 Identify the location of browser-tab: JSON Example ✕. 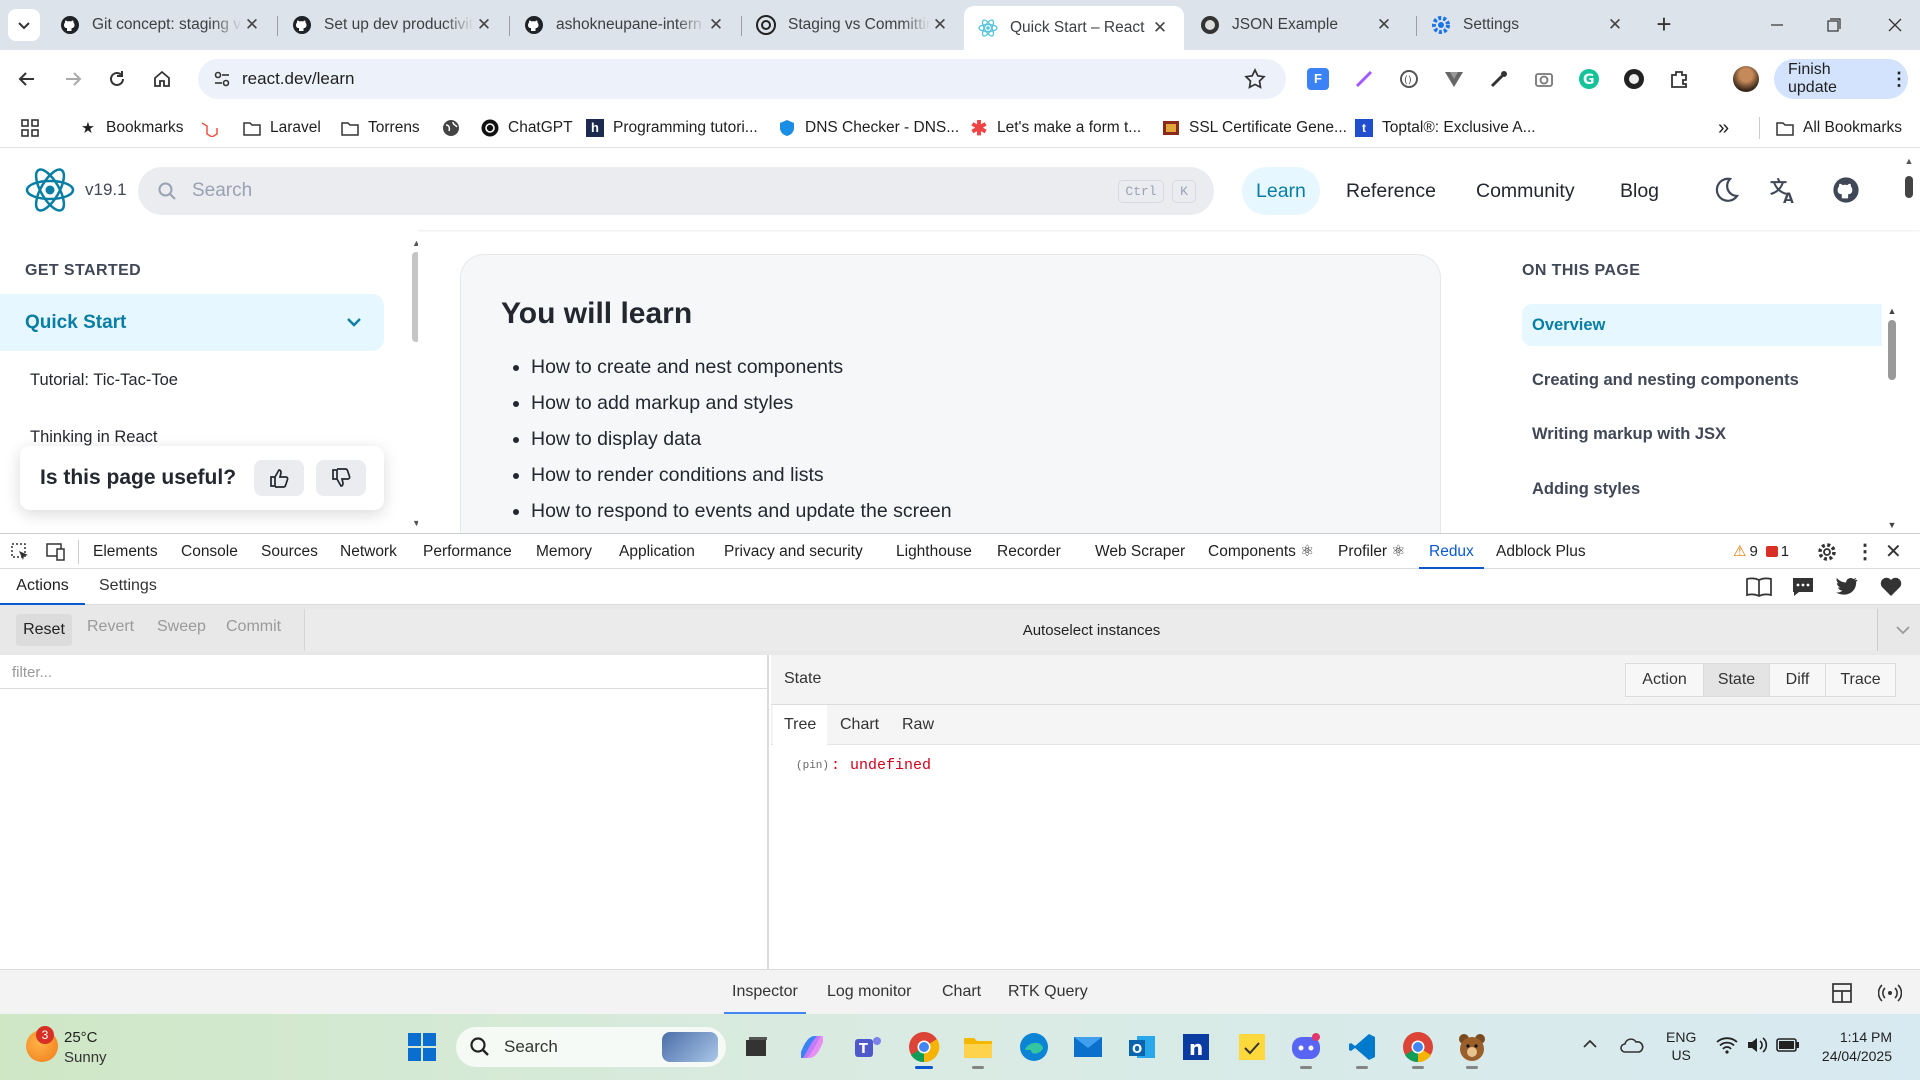
(1297, 25).